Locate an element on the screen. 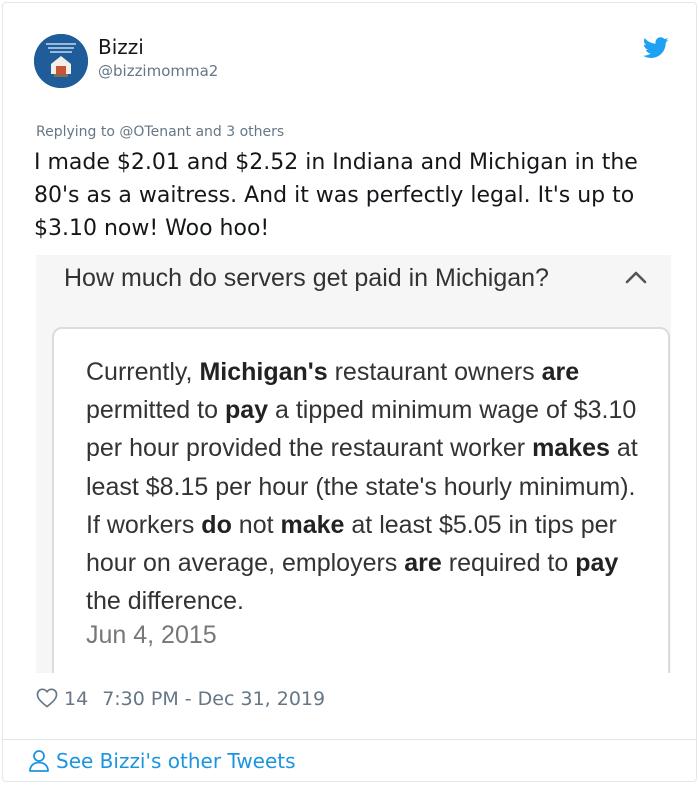  author-handle: @bizzimomma2 is located at coordinates (158, 71).